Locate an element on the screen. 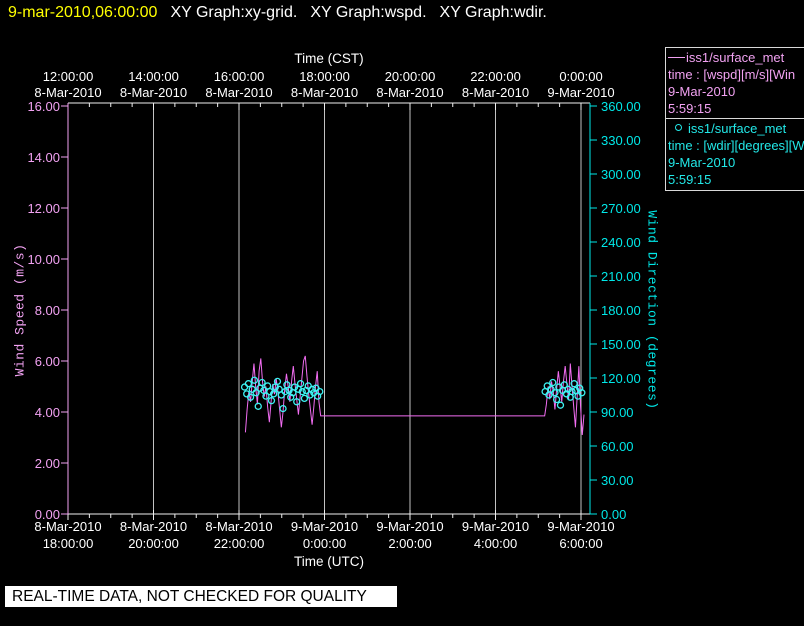 The image size is (804, 626). right-tick-label: 30.00 is located at coordinates (617, 480).